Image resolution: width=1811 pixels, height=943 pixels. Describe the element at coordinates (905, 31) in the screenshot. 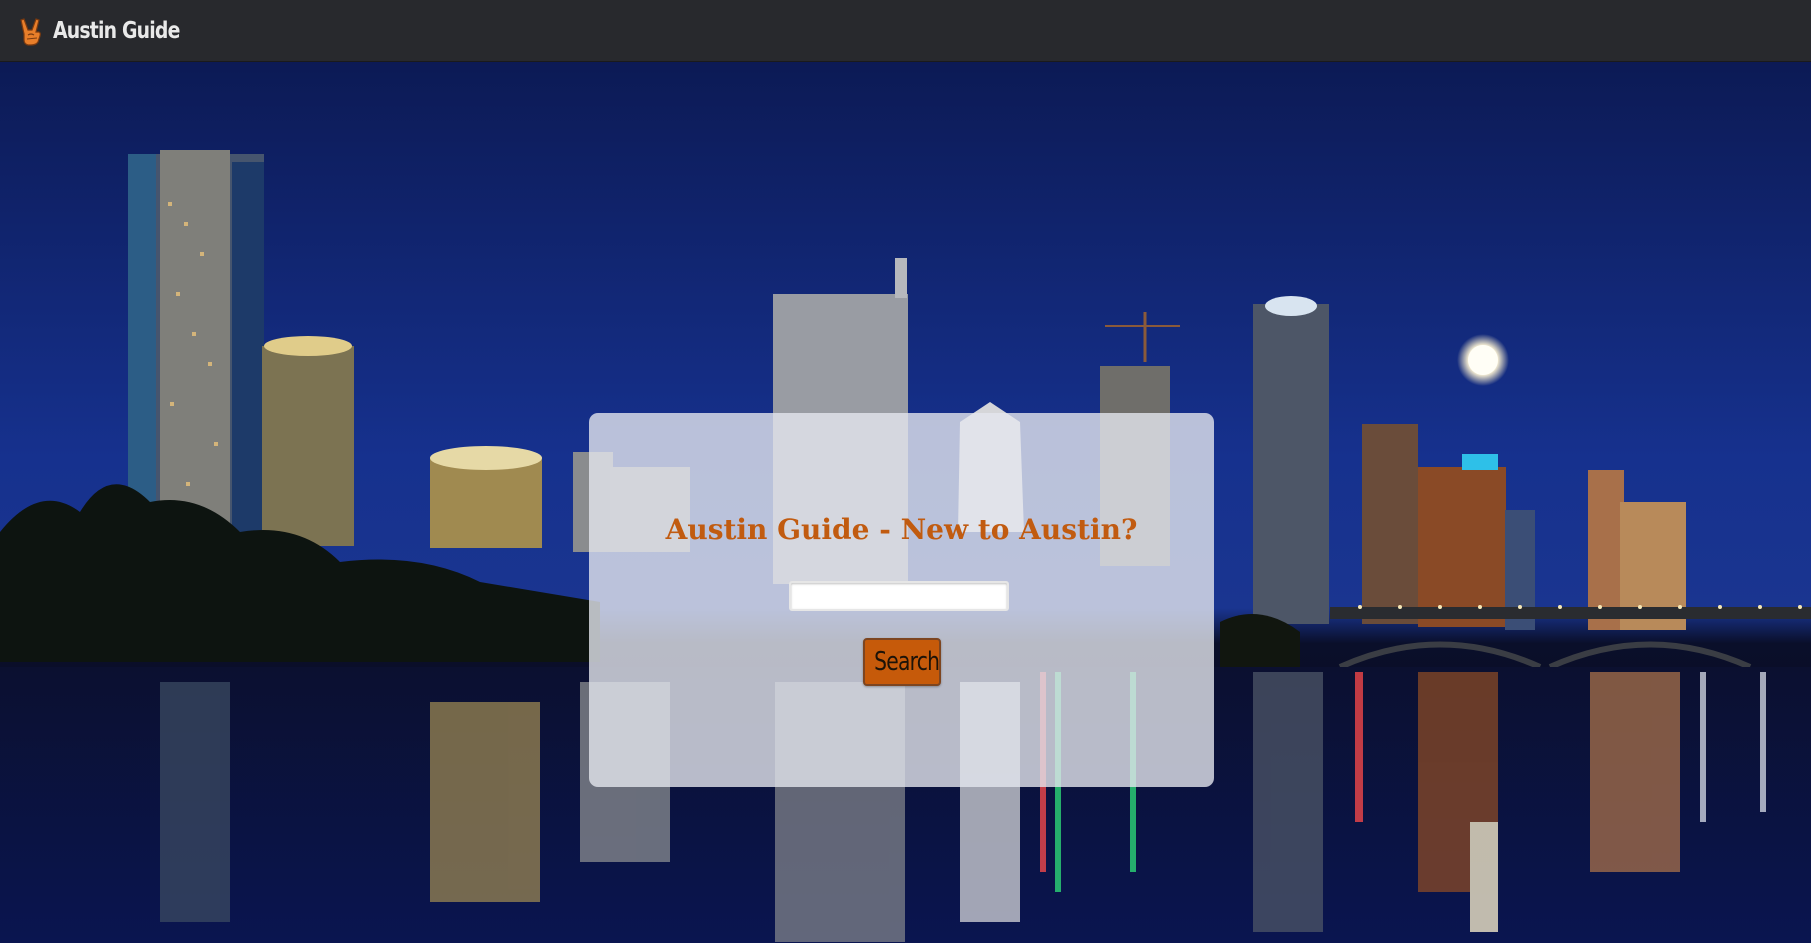

I see `top-navbar: Austin Guide` at that location.